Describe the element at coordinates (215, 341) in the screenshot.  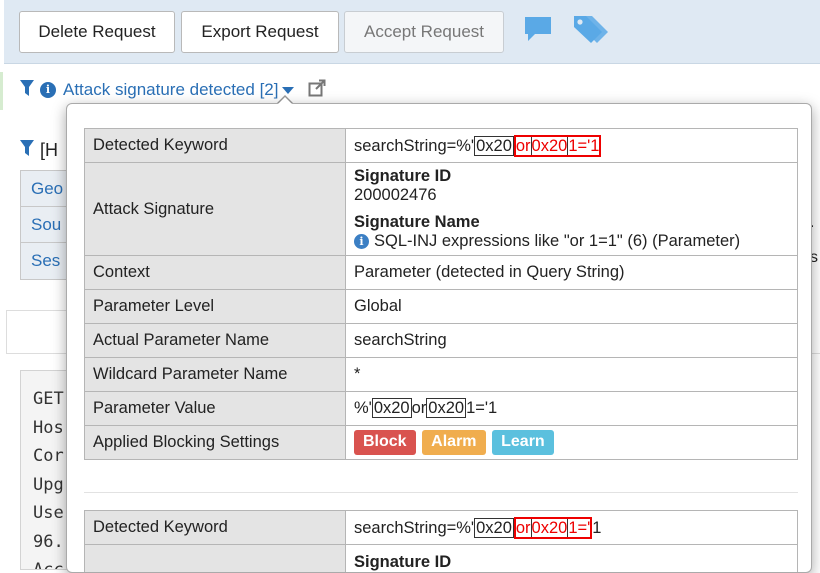
I see `actual-parameter-name-label: Actual Parameter Name` at that location.